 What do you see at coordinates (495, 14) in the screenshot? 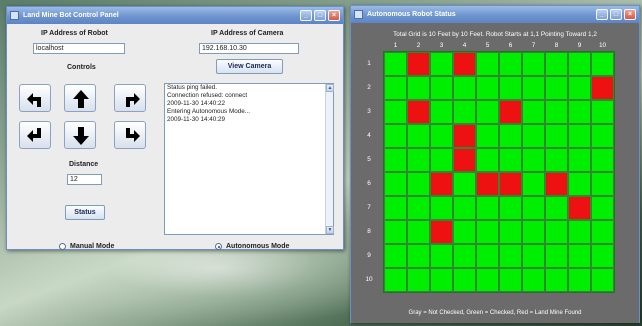
I see `robot-status-titlebar: Autonomous Robot Status _ □ ×` at bounding box center [495, 14].